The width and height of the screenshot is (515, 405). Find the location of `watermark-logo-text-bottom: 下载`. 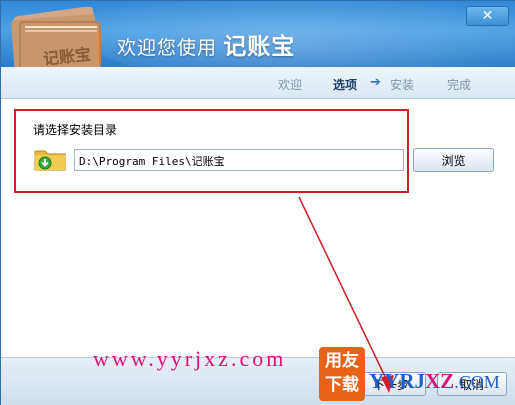

watermark-logo-text-bottom: 下载 is located at coordinates (342, 385).